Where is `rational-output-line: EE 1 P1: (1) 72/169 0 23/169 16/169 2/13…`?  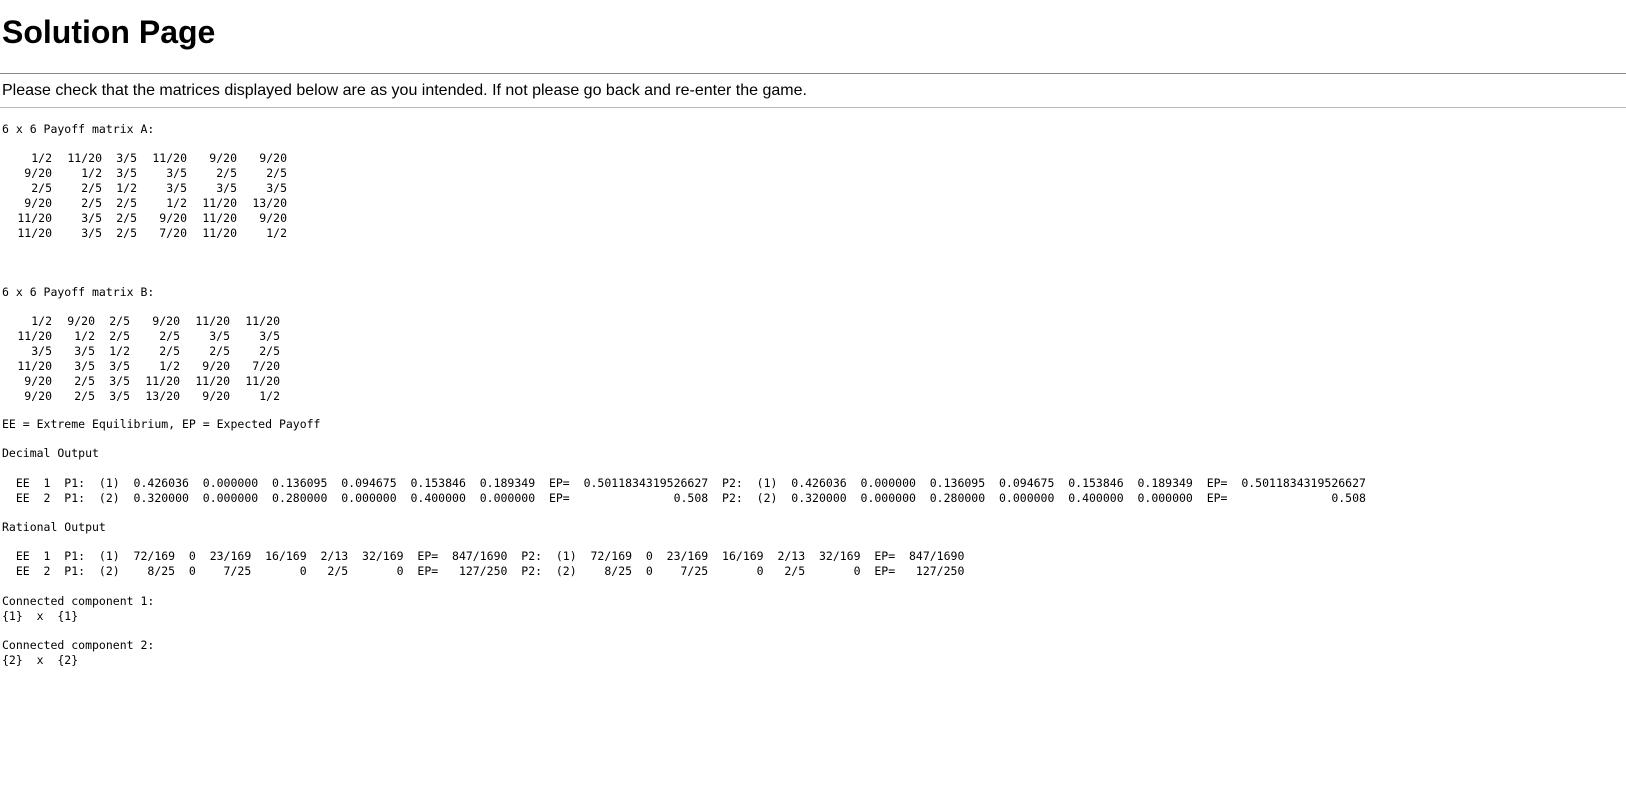 rational-output-line: EE 1 P1: (1) 72/169 0 23/169 16/169 2/13… is located at coordinates (483, 556).